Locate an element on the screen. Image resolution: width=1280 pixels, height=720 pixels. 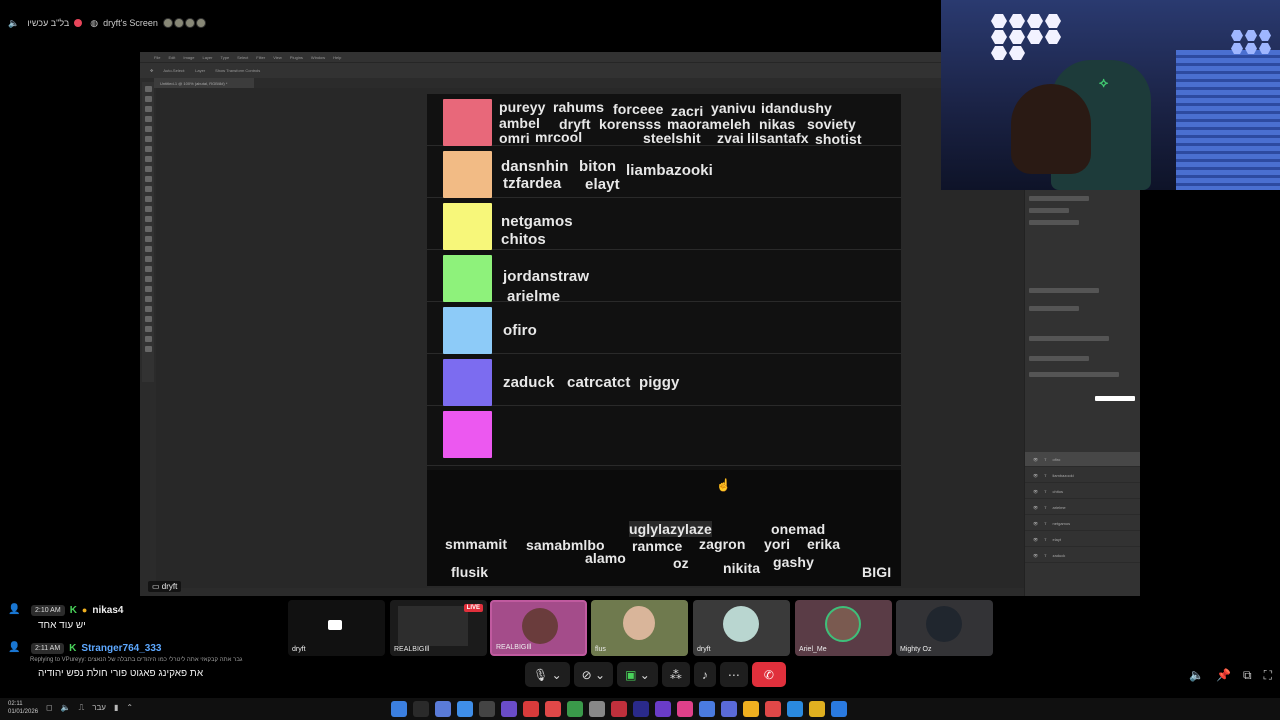
more-icon: ⋯ is located at coordinates (733, 674).